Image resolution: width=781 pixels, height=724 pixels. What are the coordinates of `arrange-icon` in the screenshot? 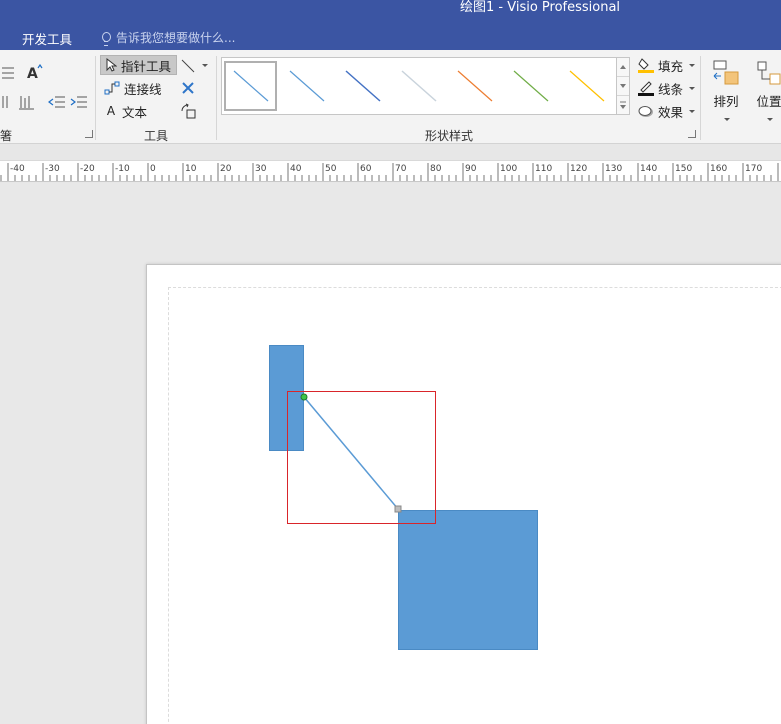 It's located at (726, 72).